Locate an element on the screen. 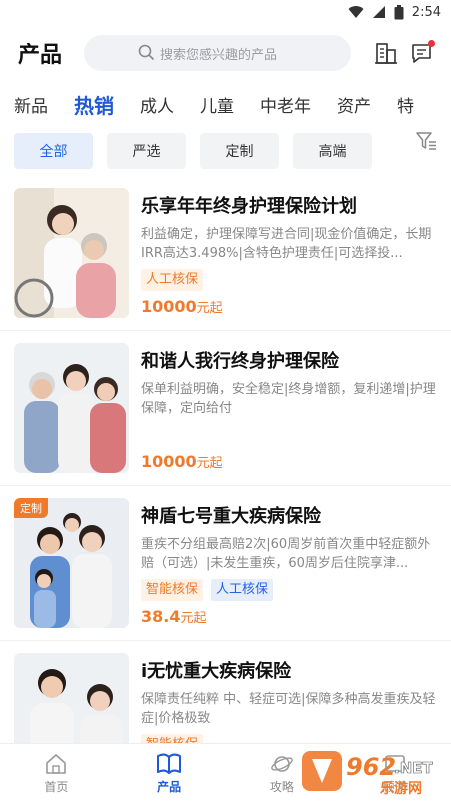 The width and height of the screenshot is (451, 803). search-placeholder: 搜索您感兴趣的产品 is located at coordinates (219, 55).